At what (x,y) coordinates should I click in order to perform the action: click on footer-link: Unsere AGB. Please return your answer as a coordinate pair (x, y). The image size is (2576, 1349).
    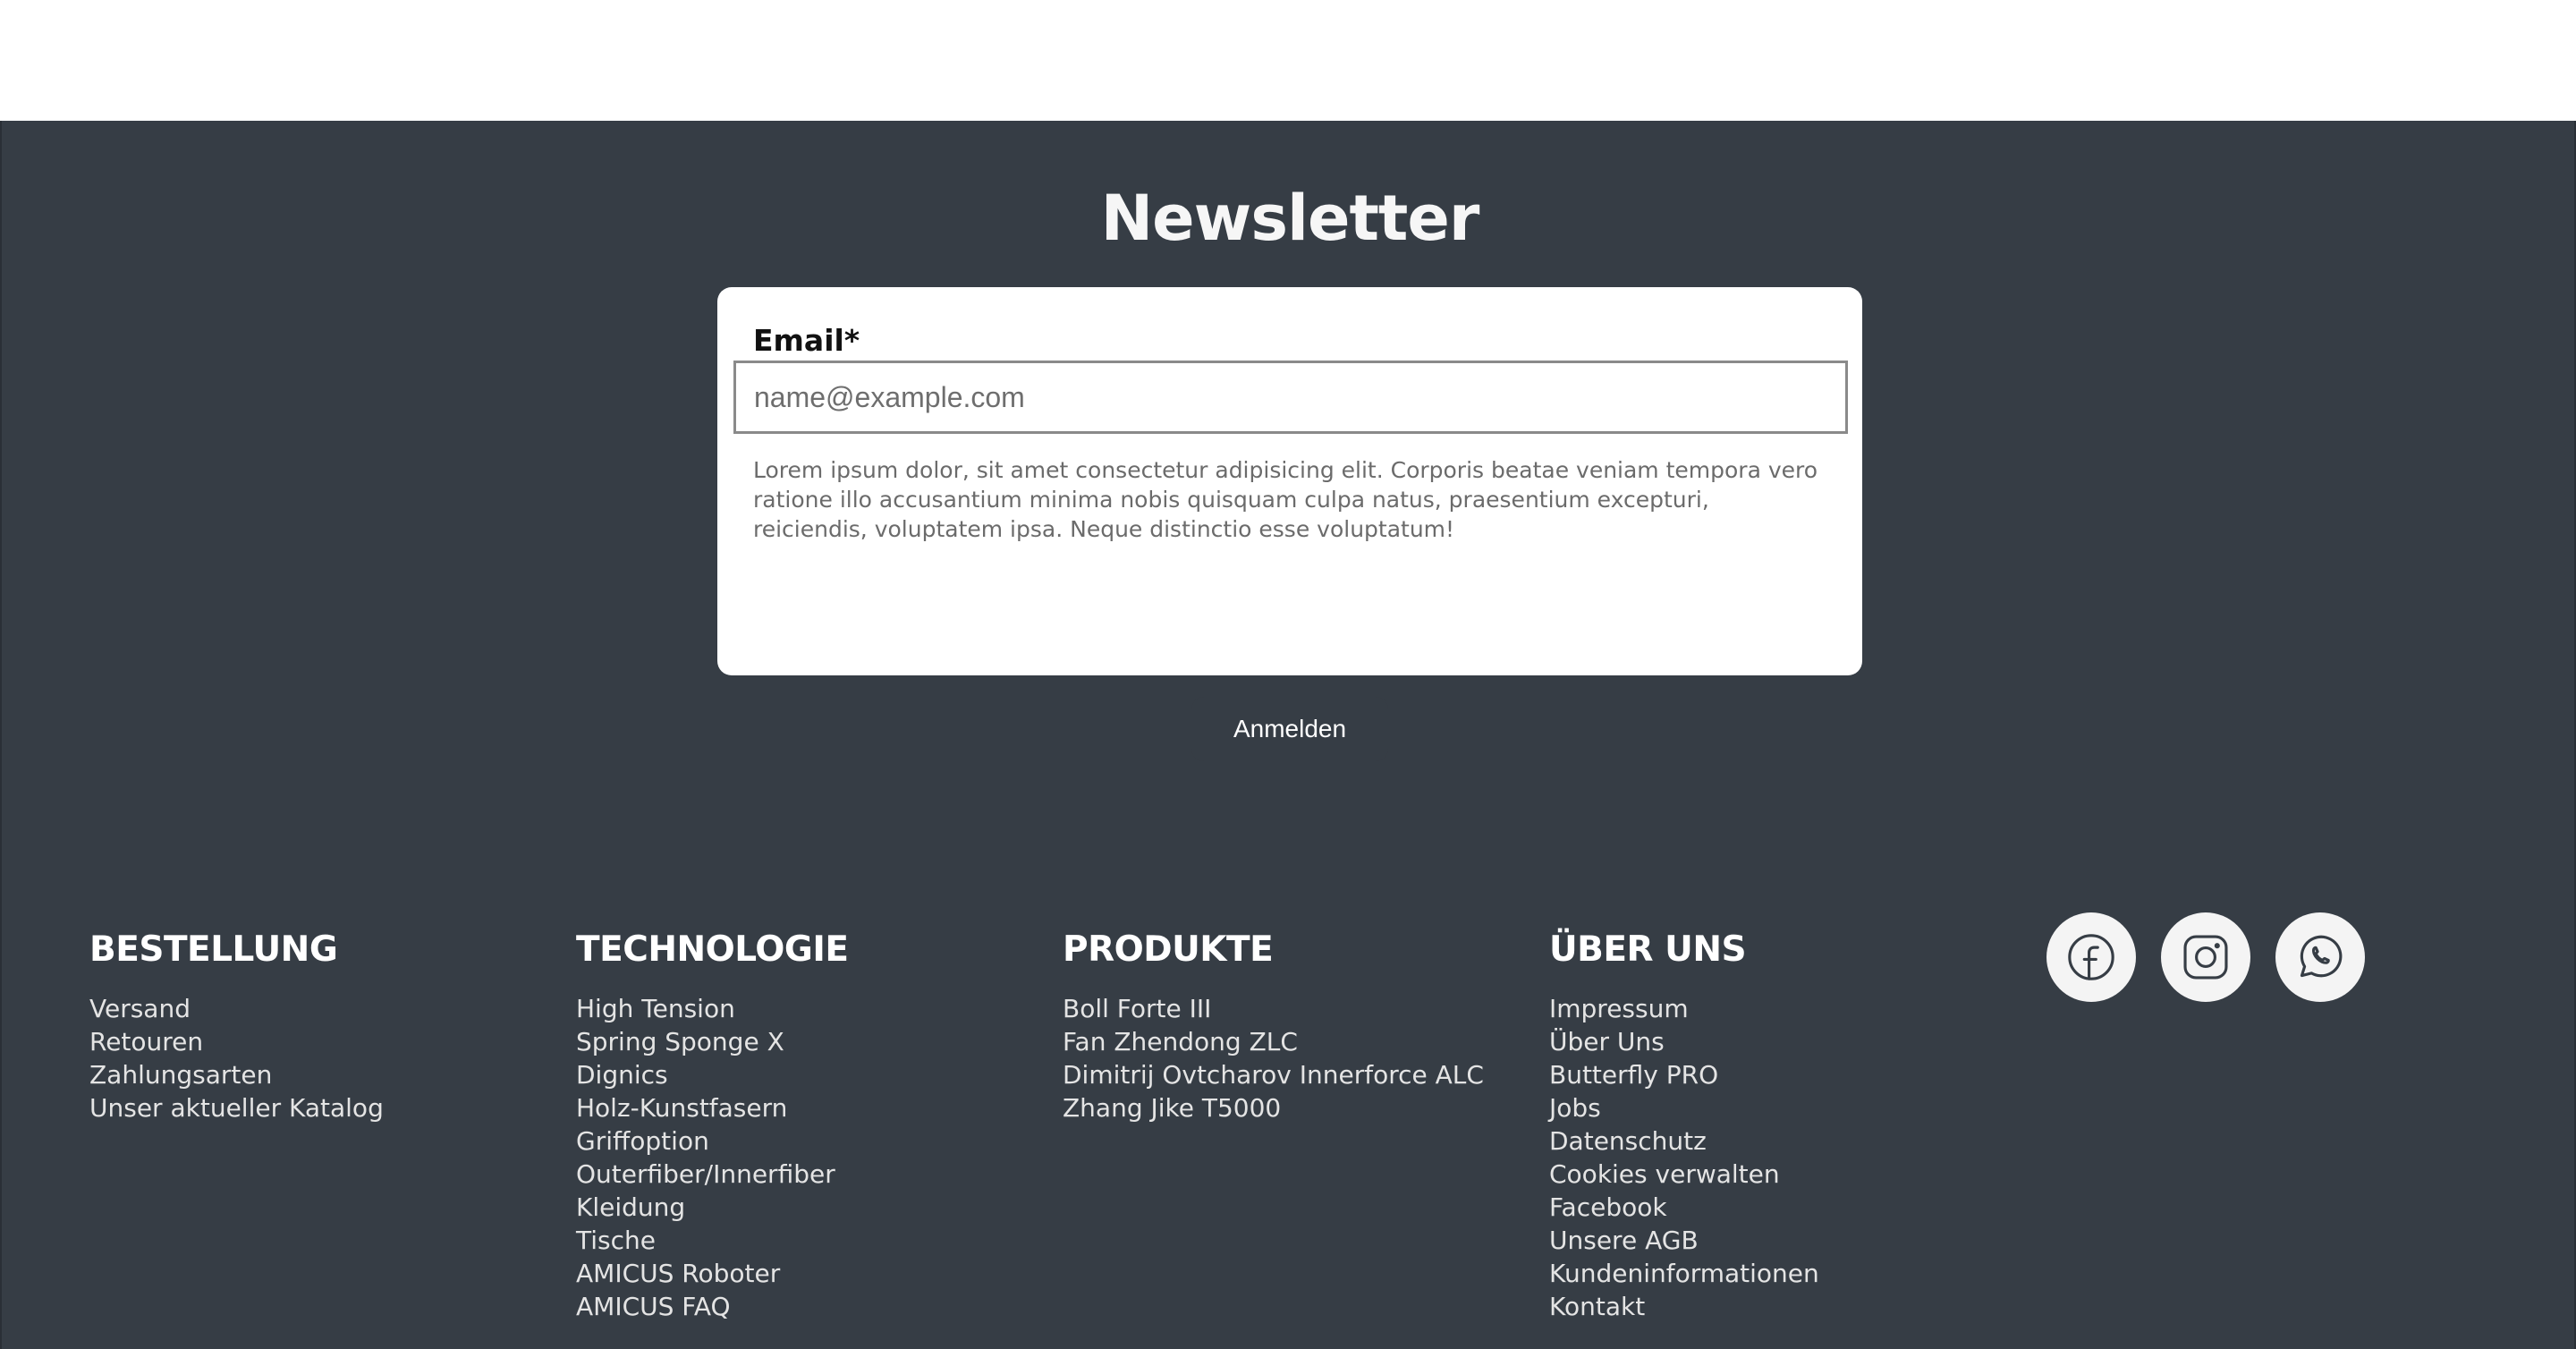
    Looking at the image, I should click on (1684, 1240).